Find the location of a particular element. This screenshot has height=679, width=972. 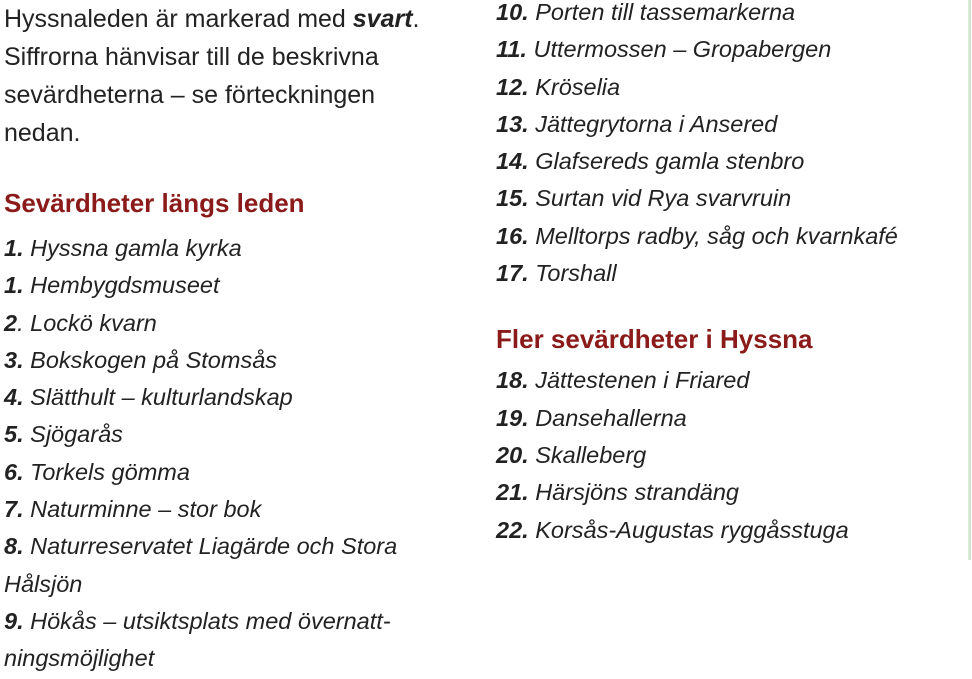

item-text: Naturminne – stor bok is located at coordinates (142, 509).